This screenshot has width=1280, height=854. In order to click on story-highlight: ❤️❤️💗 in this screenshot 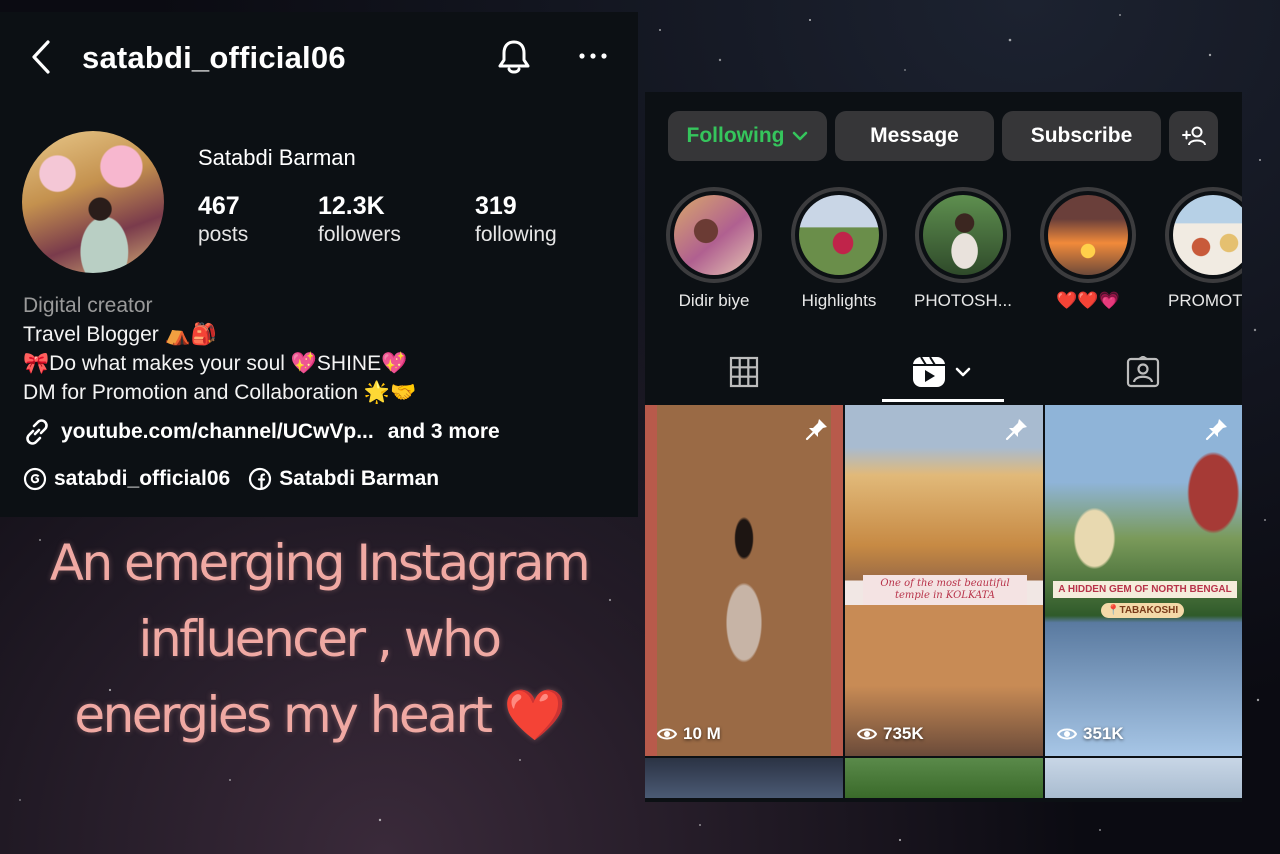, I will do `click(1088, 249)`.